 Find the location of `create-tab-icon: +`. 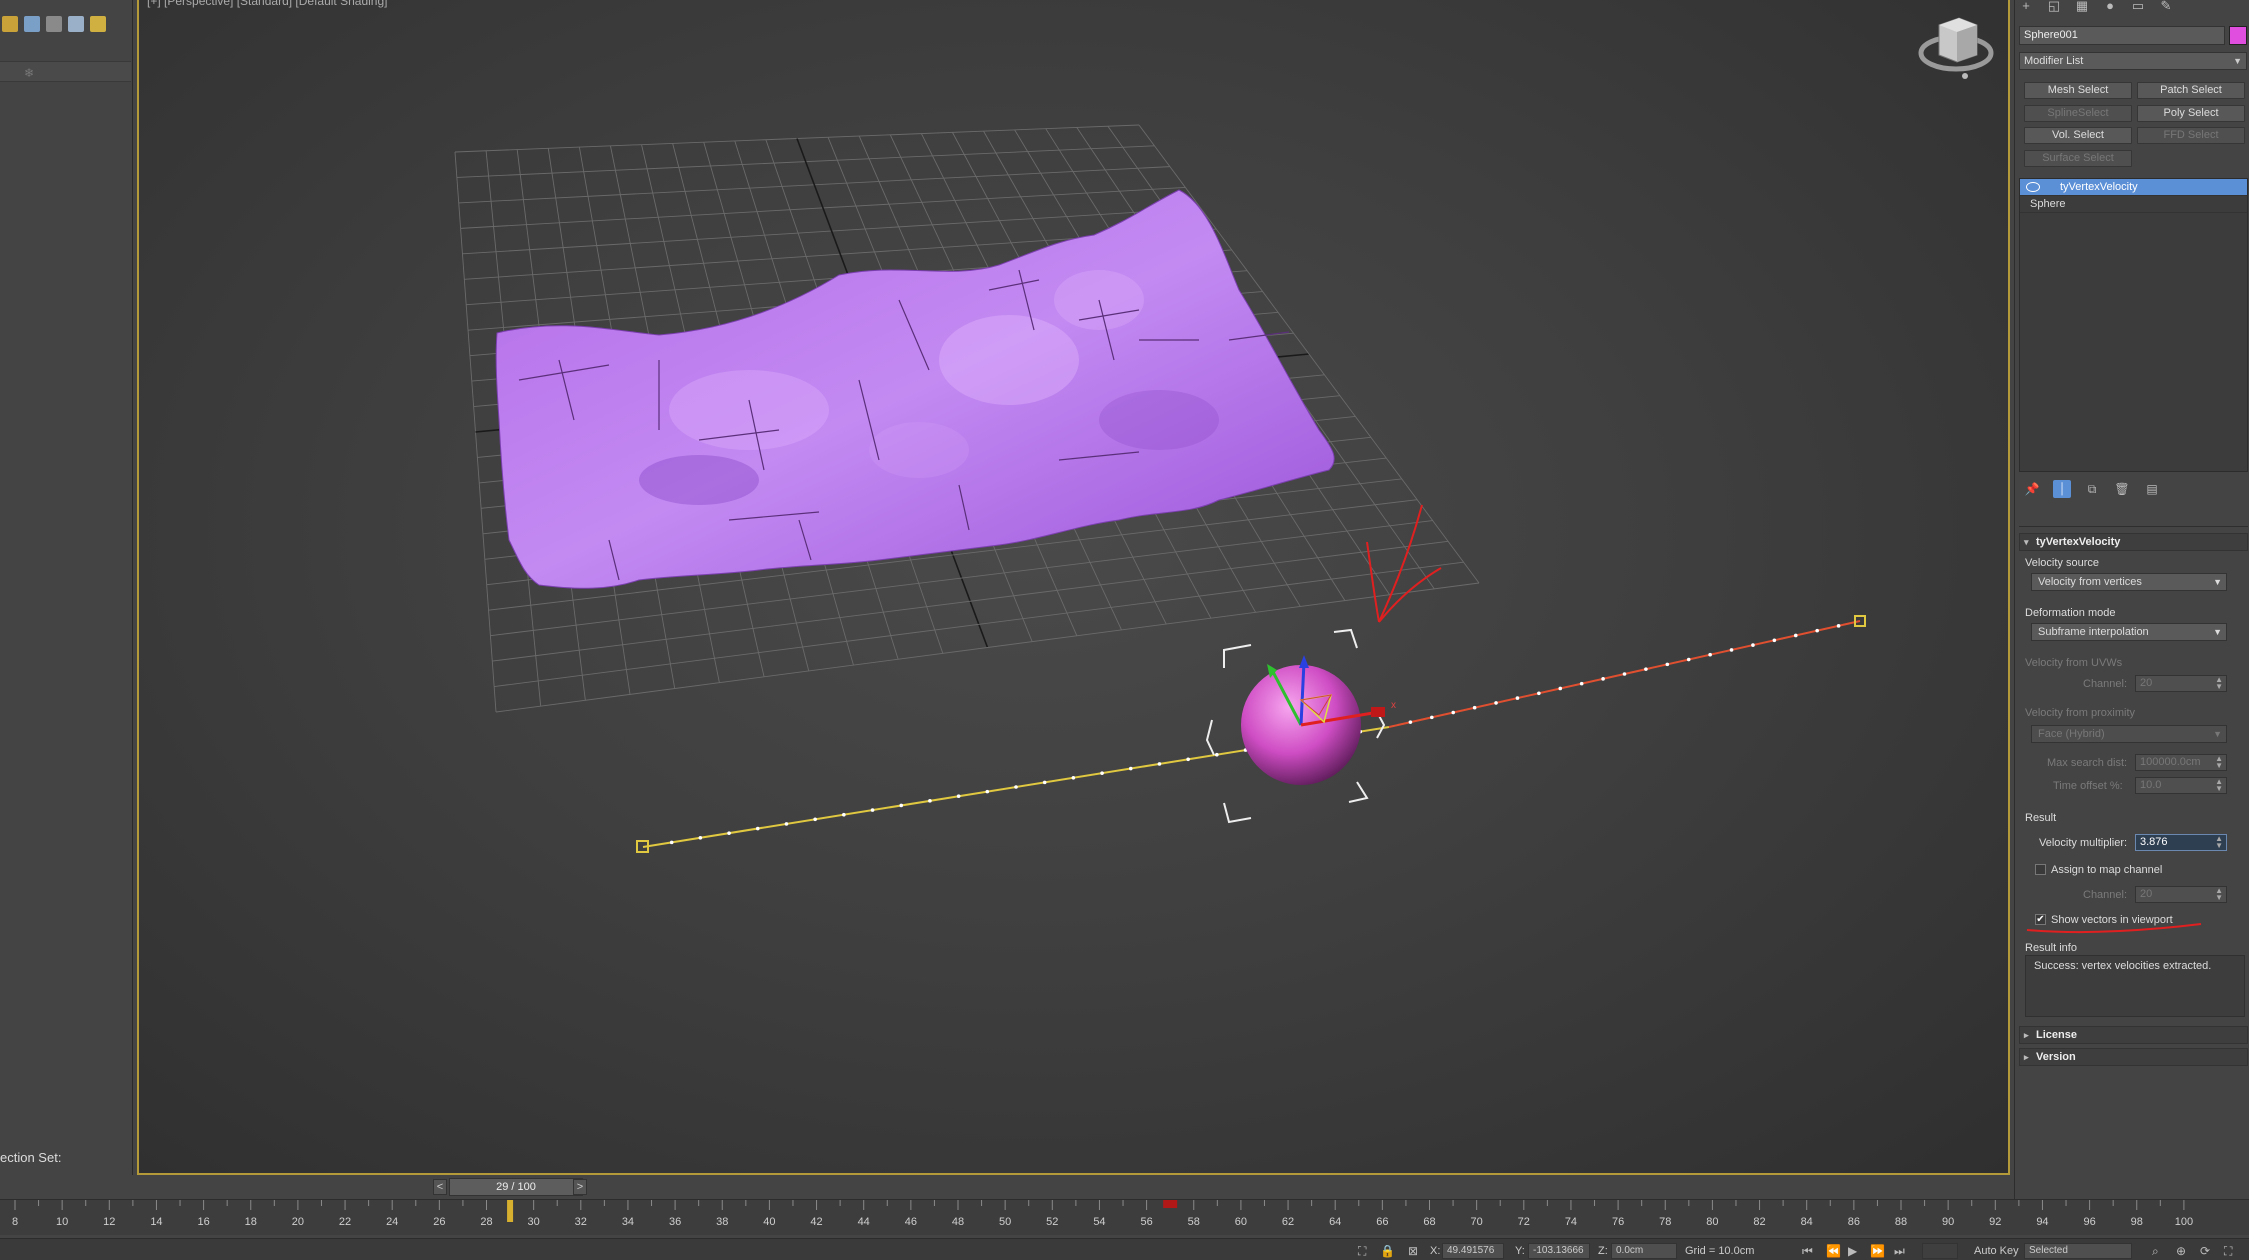

create-tab-icon: + is located at coordinates (2026, 6).